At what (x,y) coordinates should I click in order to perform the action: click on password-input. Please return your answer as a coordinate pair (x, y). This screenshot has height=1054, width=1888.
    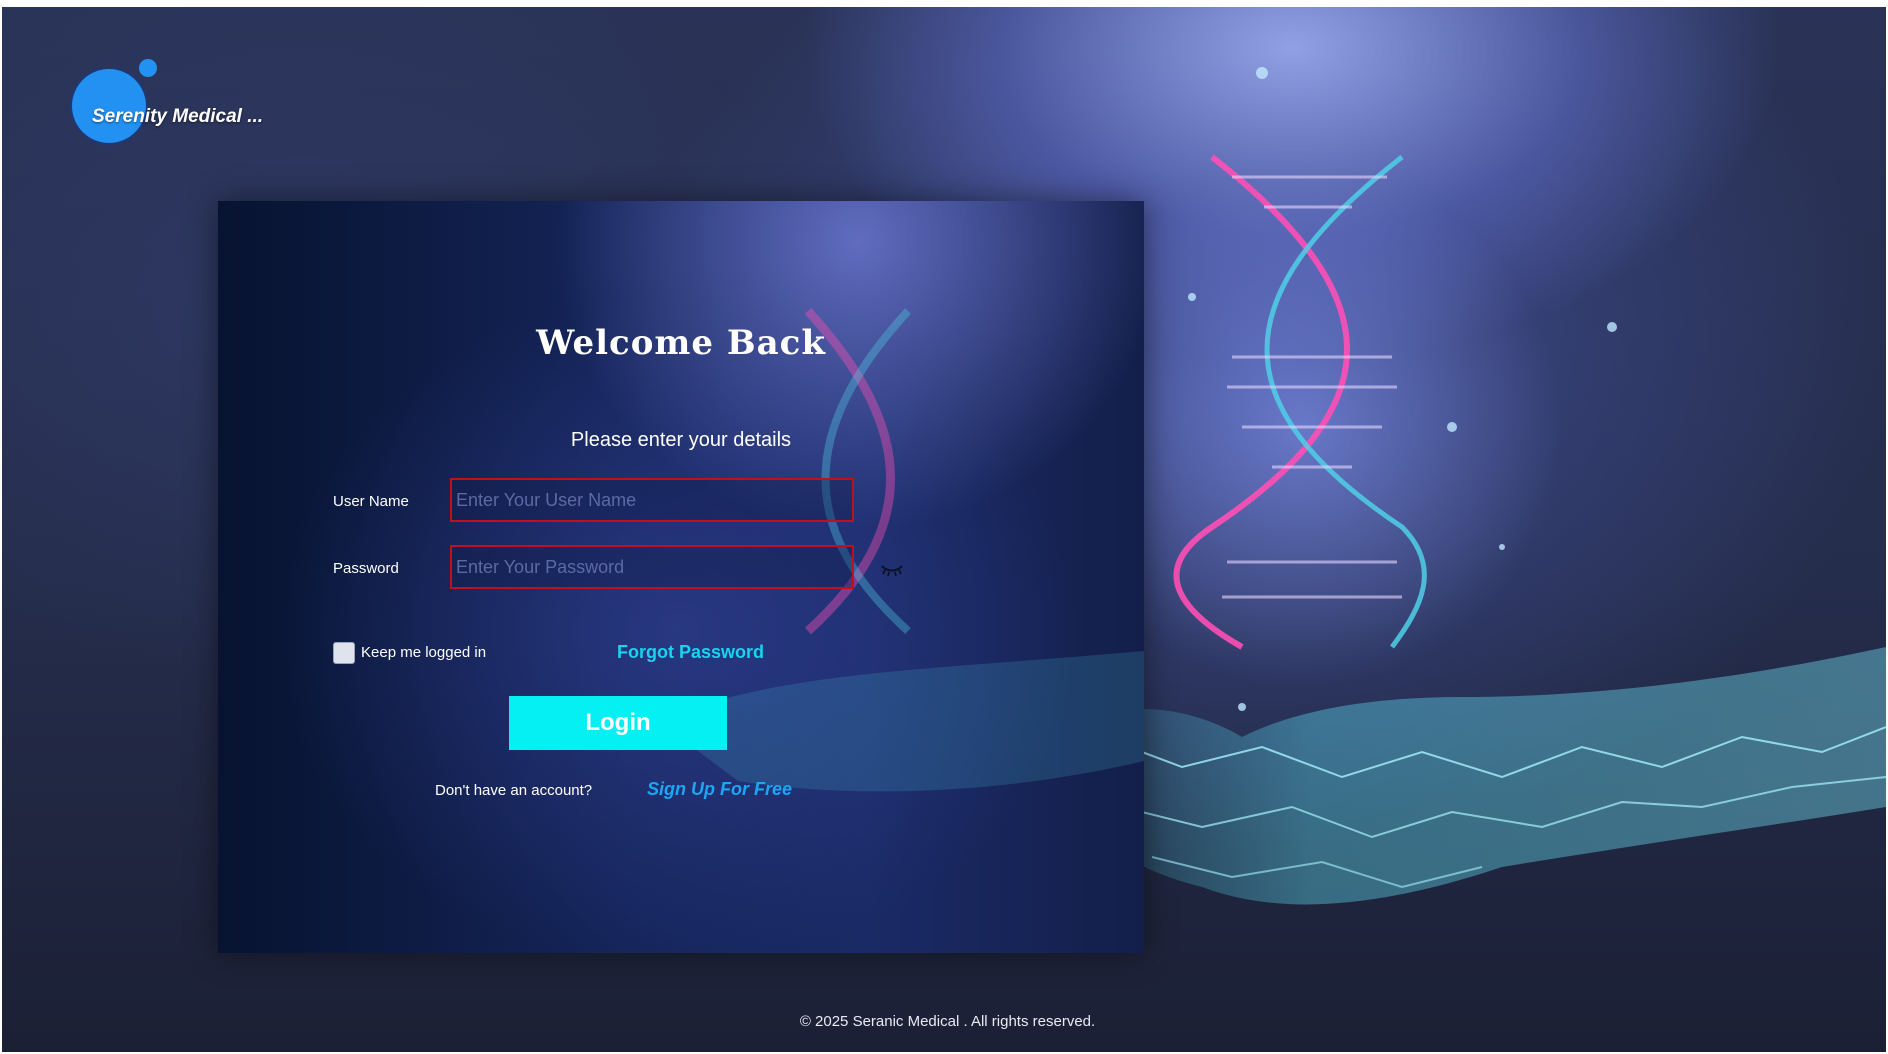
    Looking at the image, I should click on (652, 567).